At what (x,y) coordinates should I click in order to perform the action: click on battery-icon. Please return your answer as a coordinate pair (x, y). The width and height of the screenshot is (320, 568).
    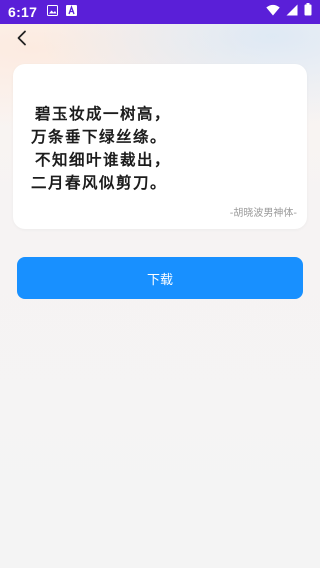
    Looking at the image, I should click on (308, 12).